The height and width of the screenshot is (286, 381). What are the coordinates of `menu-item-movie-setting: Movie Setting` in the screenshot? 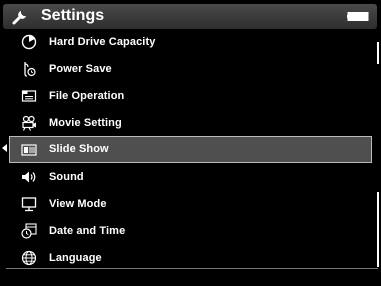 It's located at (186, 123).